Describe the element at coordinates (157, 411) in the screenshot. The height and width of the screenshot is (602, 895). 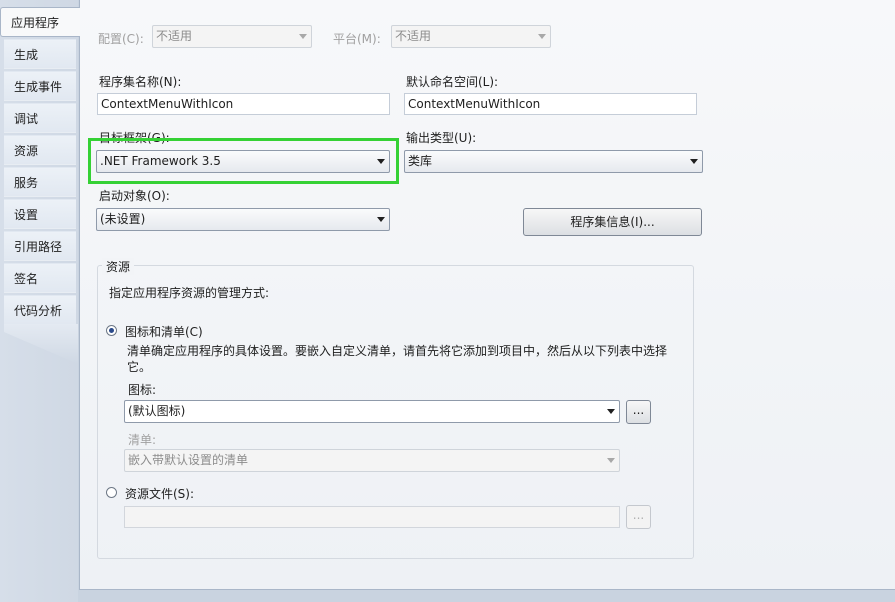
I see `icon-value: (默认图标)` at that location.